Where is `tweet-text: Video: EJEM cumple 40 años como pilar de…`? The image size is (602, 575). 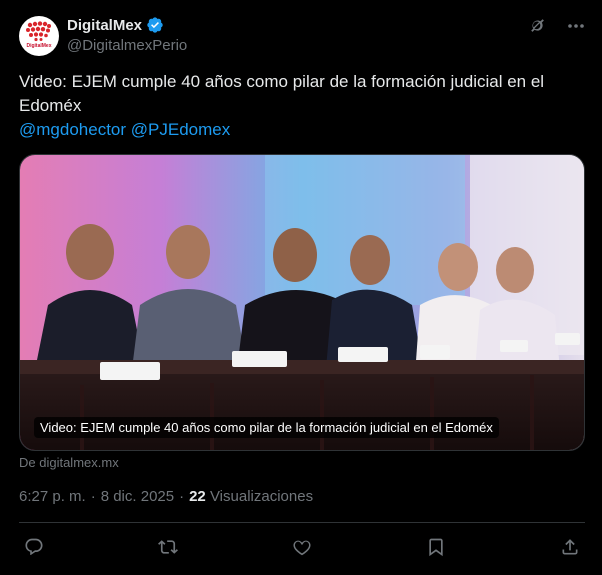
tweet-text: Video: EJEM cumple 40 años como pilar de… is located at coordinates (282, 93).